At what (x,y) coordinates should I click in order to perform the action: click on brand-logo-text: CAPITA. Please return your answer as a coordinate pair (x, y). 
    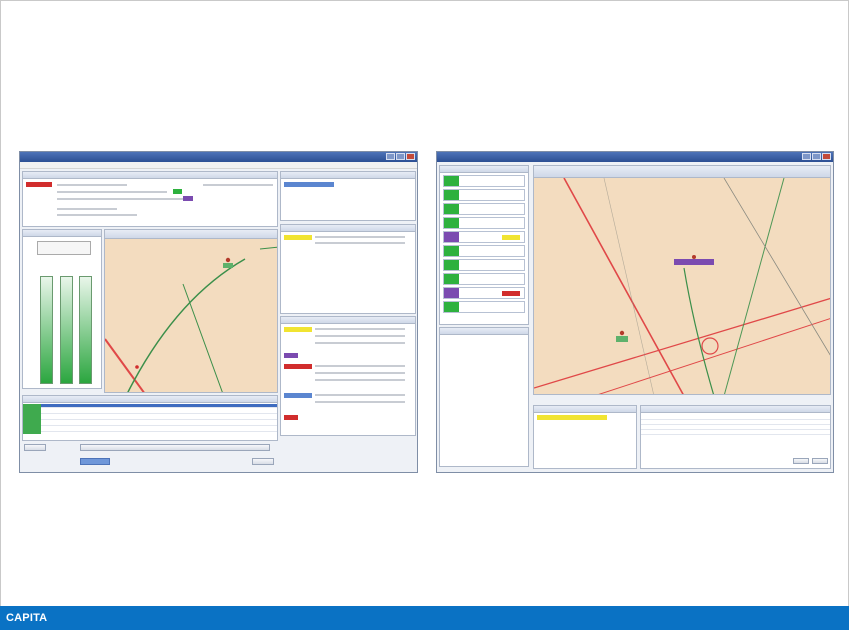
    Looking at the image, I should click on (27, 618).